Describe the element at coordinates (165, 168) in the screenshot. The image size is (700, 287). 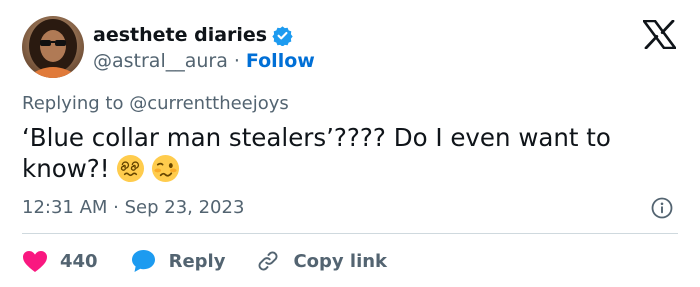
I see `woozy-face-emoji` at that location.